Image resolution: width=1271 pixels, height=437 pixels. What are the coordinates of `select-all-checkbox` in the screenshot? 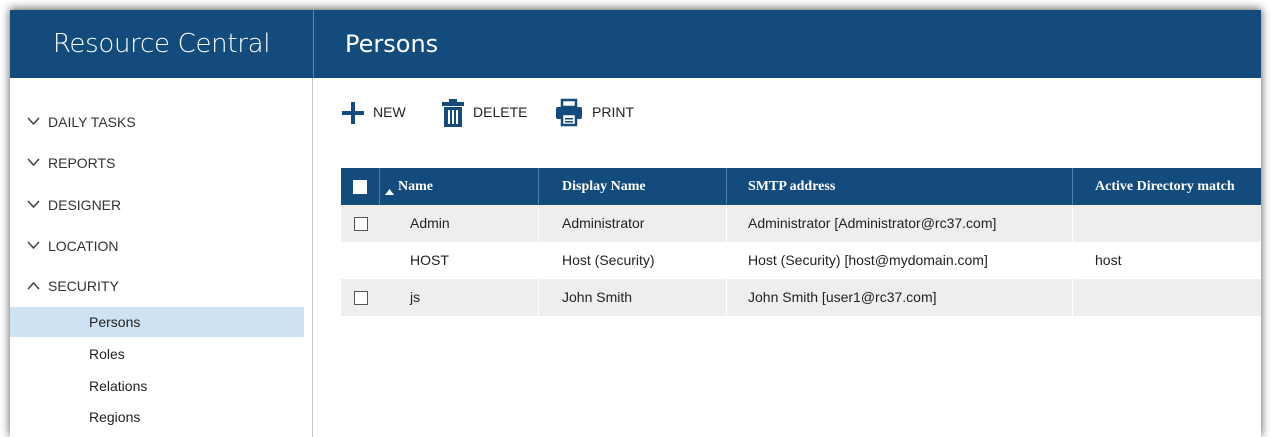 It's located at (360, 187).